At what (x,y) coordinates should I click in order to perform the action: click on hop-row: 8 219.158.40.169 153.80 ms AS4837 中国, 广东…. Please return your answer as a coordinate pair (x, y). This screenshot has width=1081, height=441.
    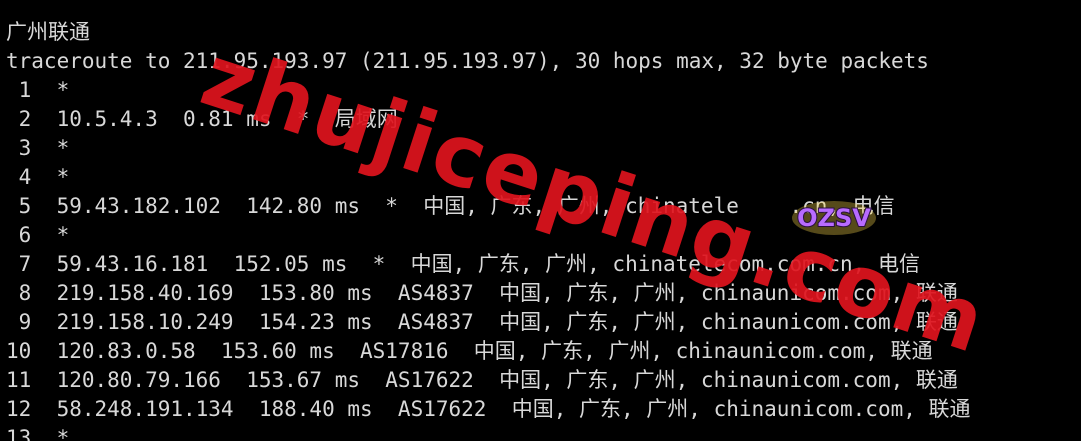
    Looking at the image, I should click on (482, 293).